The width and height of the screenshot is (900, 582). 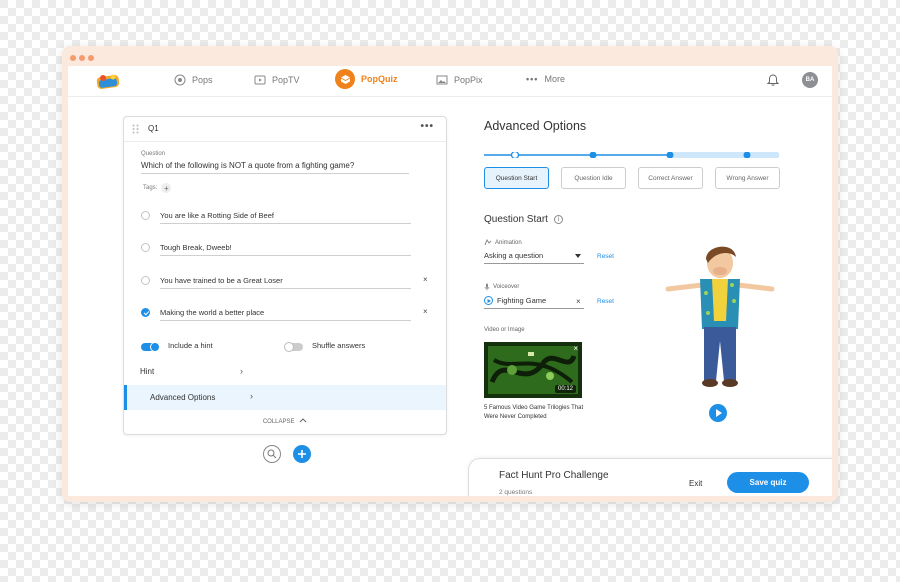 I want to click on play-icon, so click(x=718, y=413).